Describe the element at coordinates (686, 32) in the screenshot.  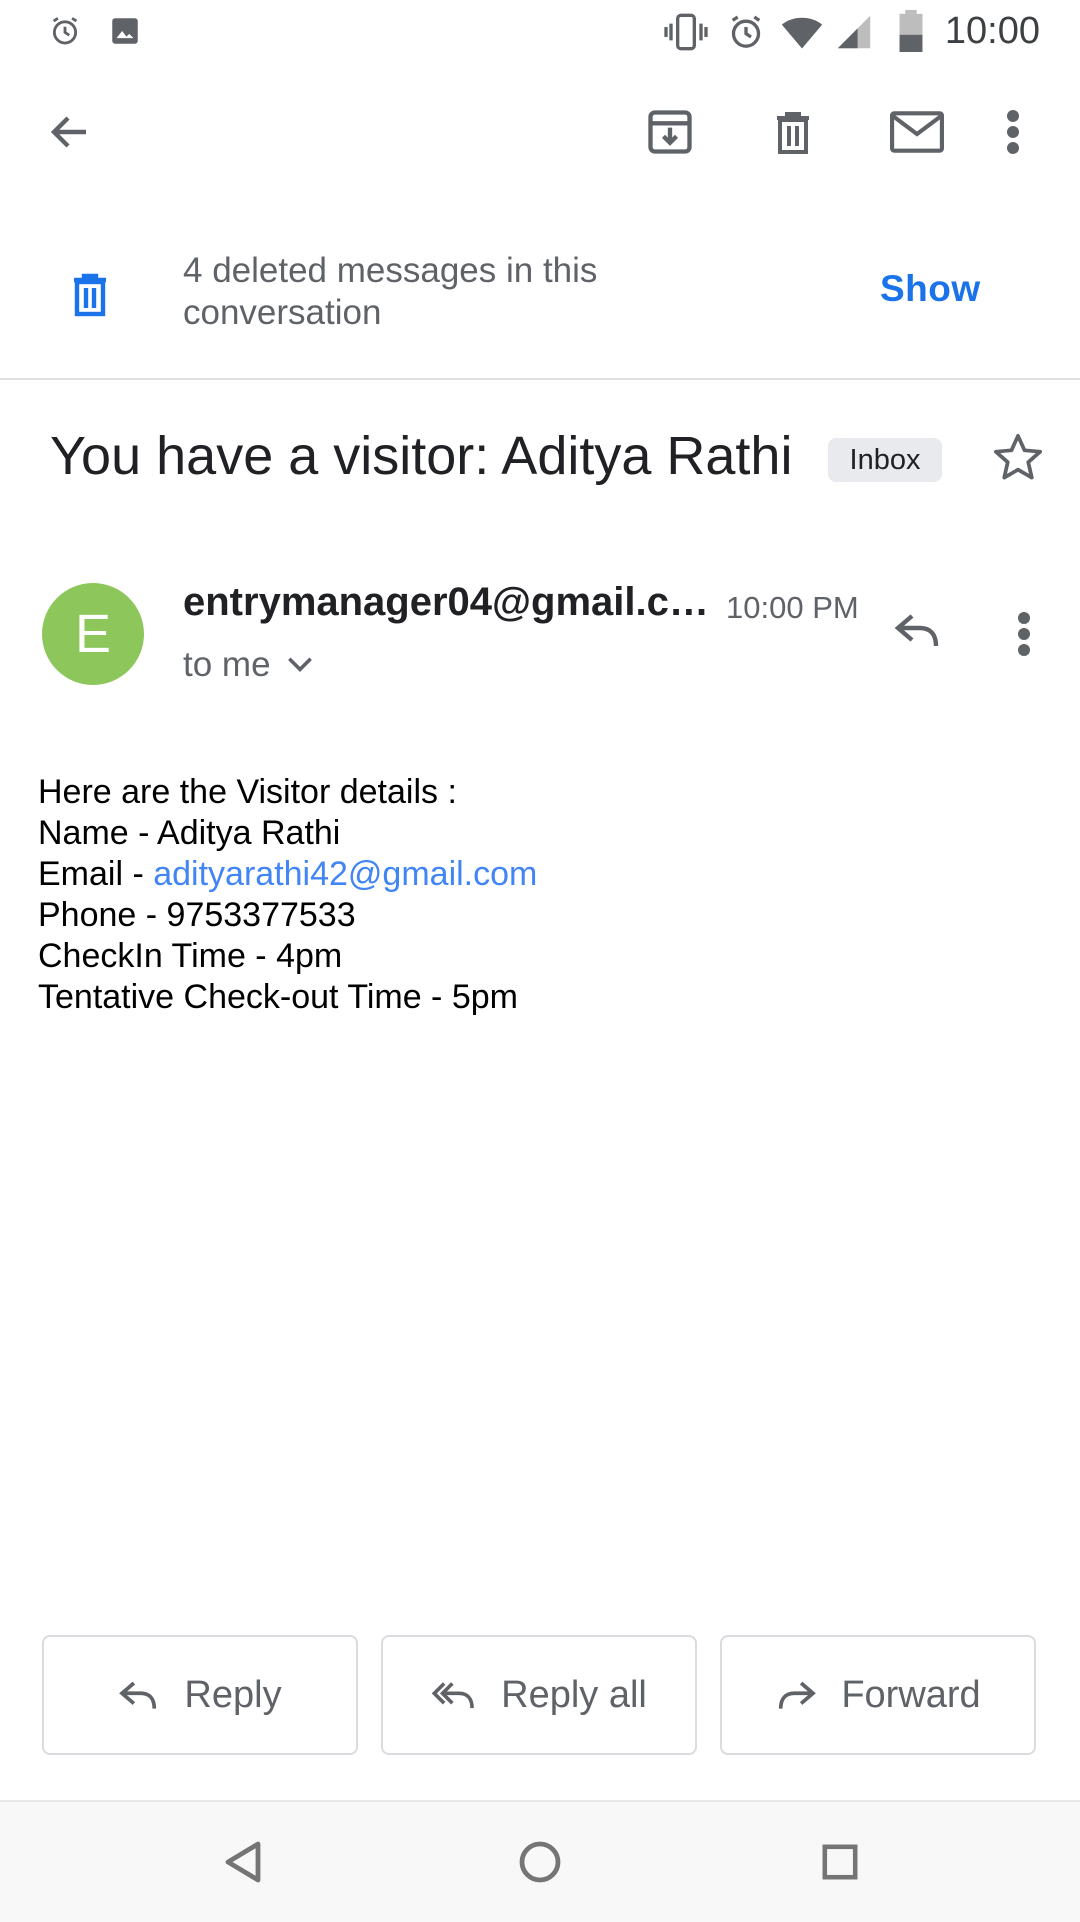
I see `vibrate-icon` at that location.